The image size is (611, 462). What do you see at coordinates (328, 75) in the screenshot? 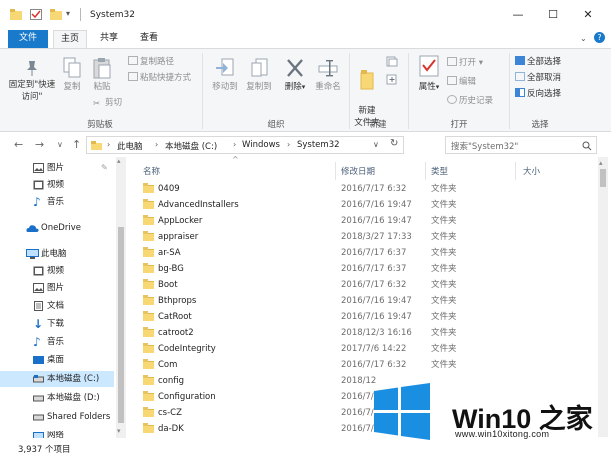
I see `rename-button: 重命名` at bounding box center [328, 75].